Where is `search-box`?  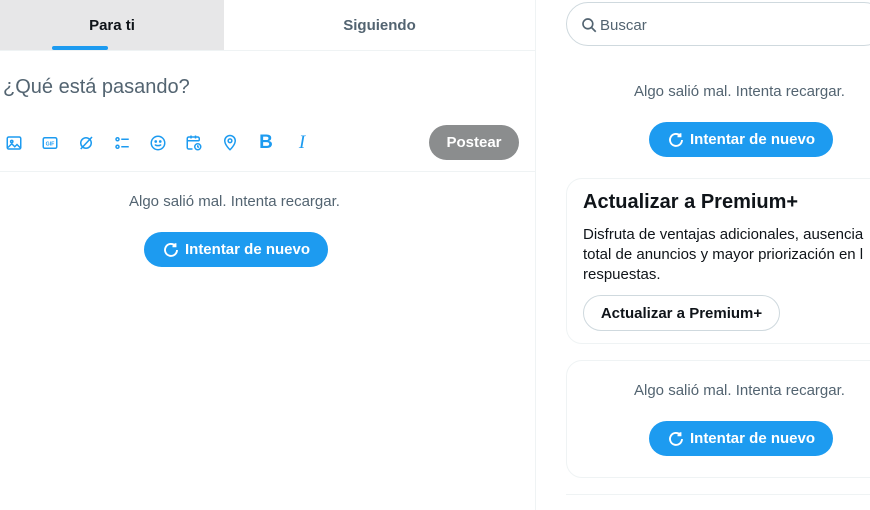
search-box is located at coordinates (718, 24).